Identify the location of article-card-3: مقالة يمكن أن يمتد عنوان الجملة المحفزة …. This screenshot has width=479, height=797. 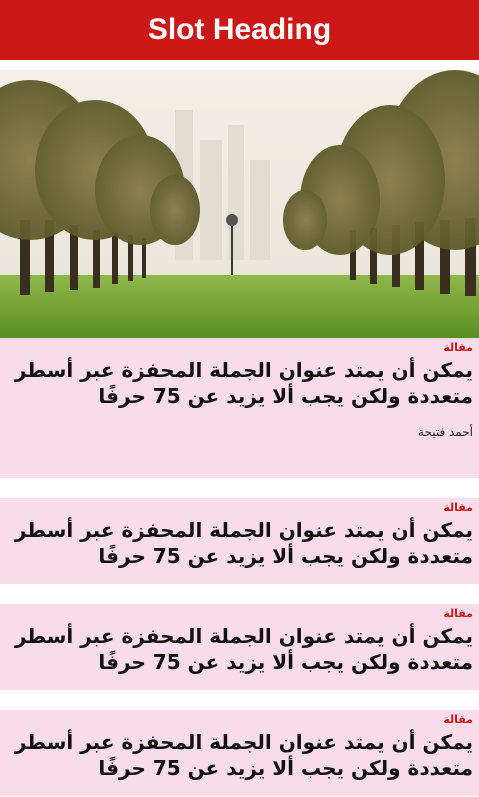
(239, 647).